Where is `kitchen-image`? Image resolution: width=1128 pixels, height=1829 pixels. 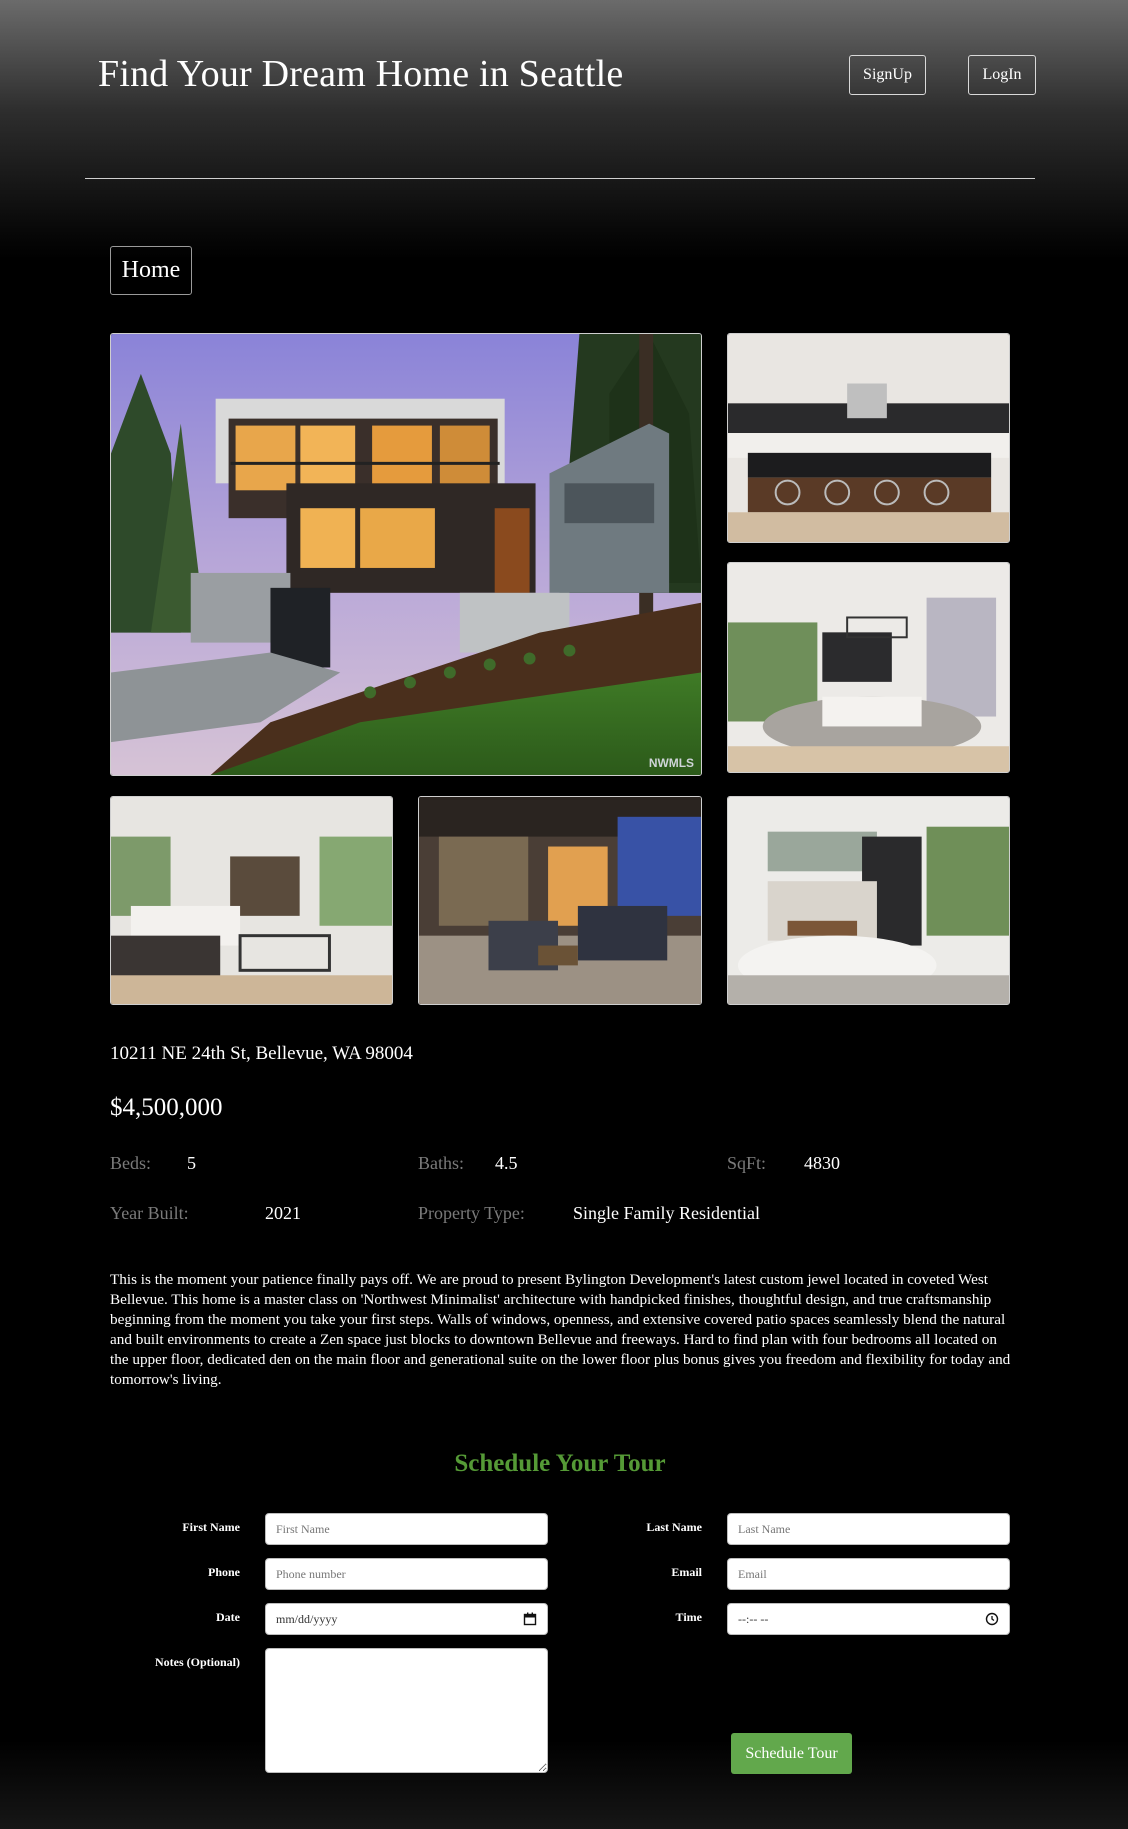
kitchen-image is located at coordinates (868, 438).